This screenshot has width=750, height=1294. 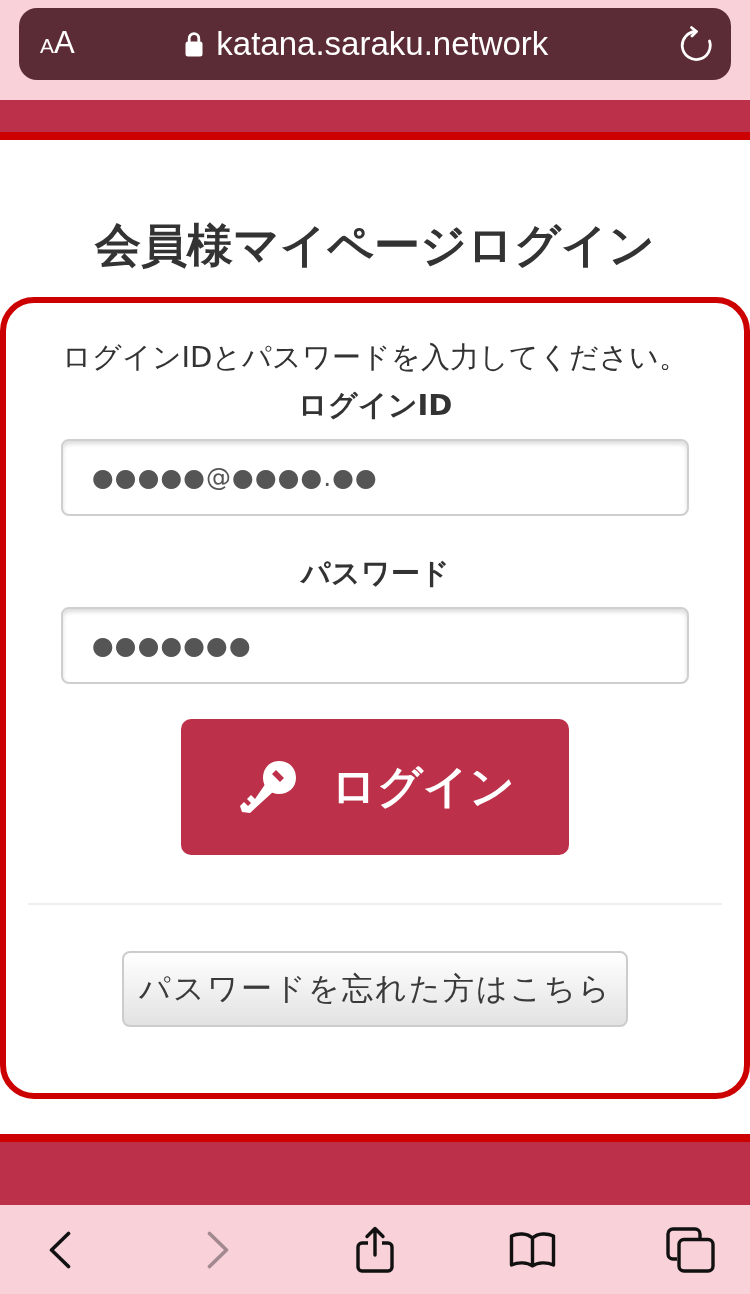 I want to click on lock-icon, so click(x=194, y=44).